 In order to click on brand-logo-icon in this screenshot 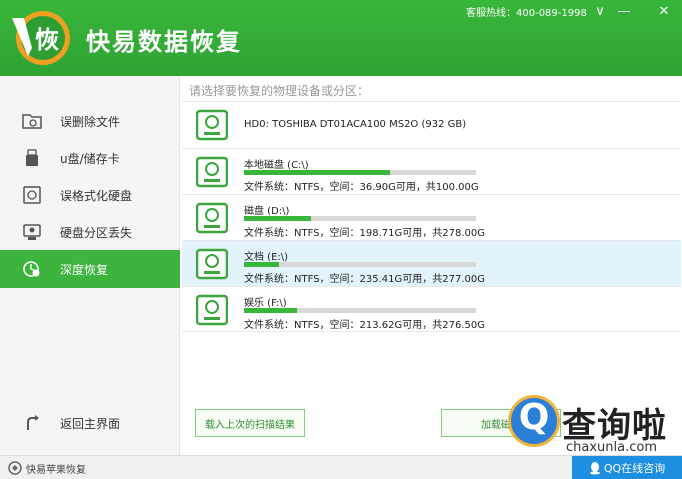, I will do `click(15, 468)`.